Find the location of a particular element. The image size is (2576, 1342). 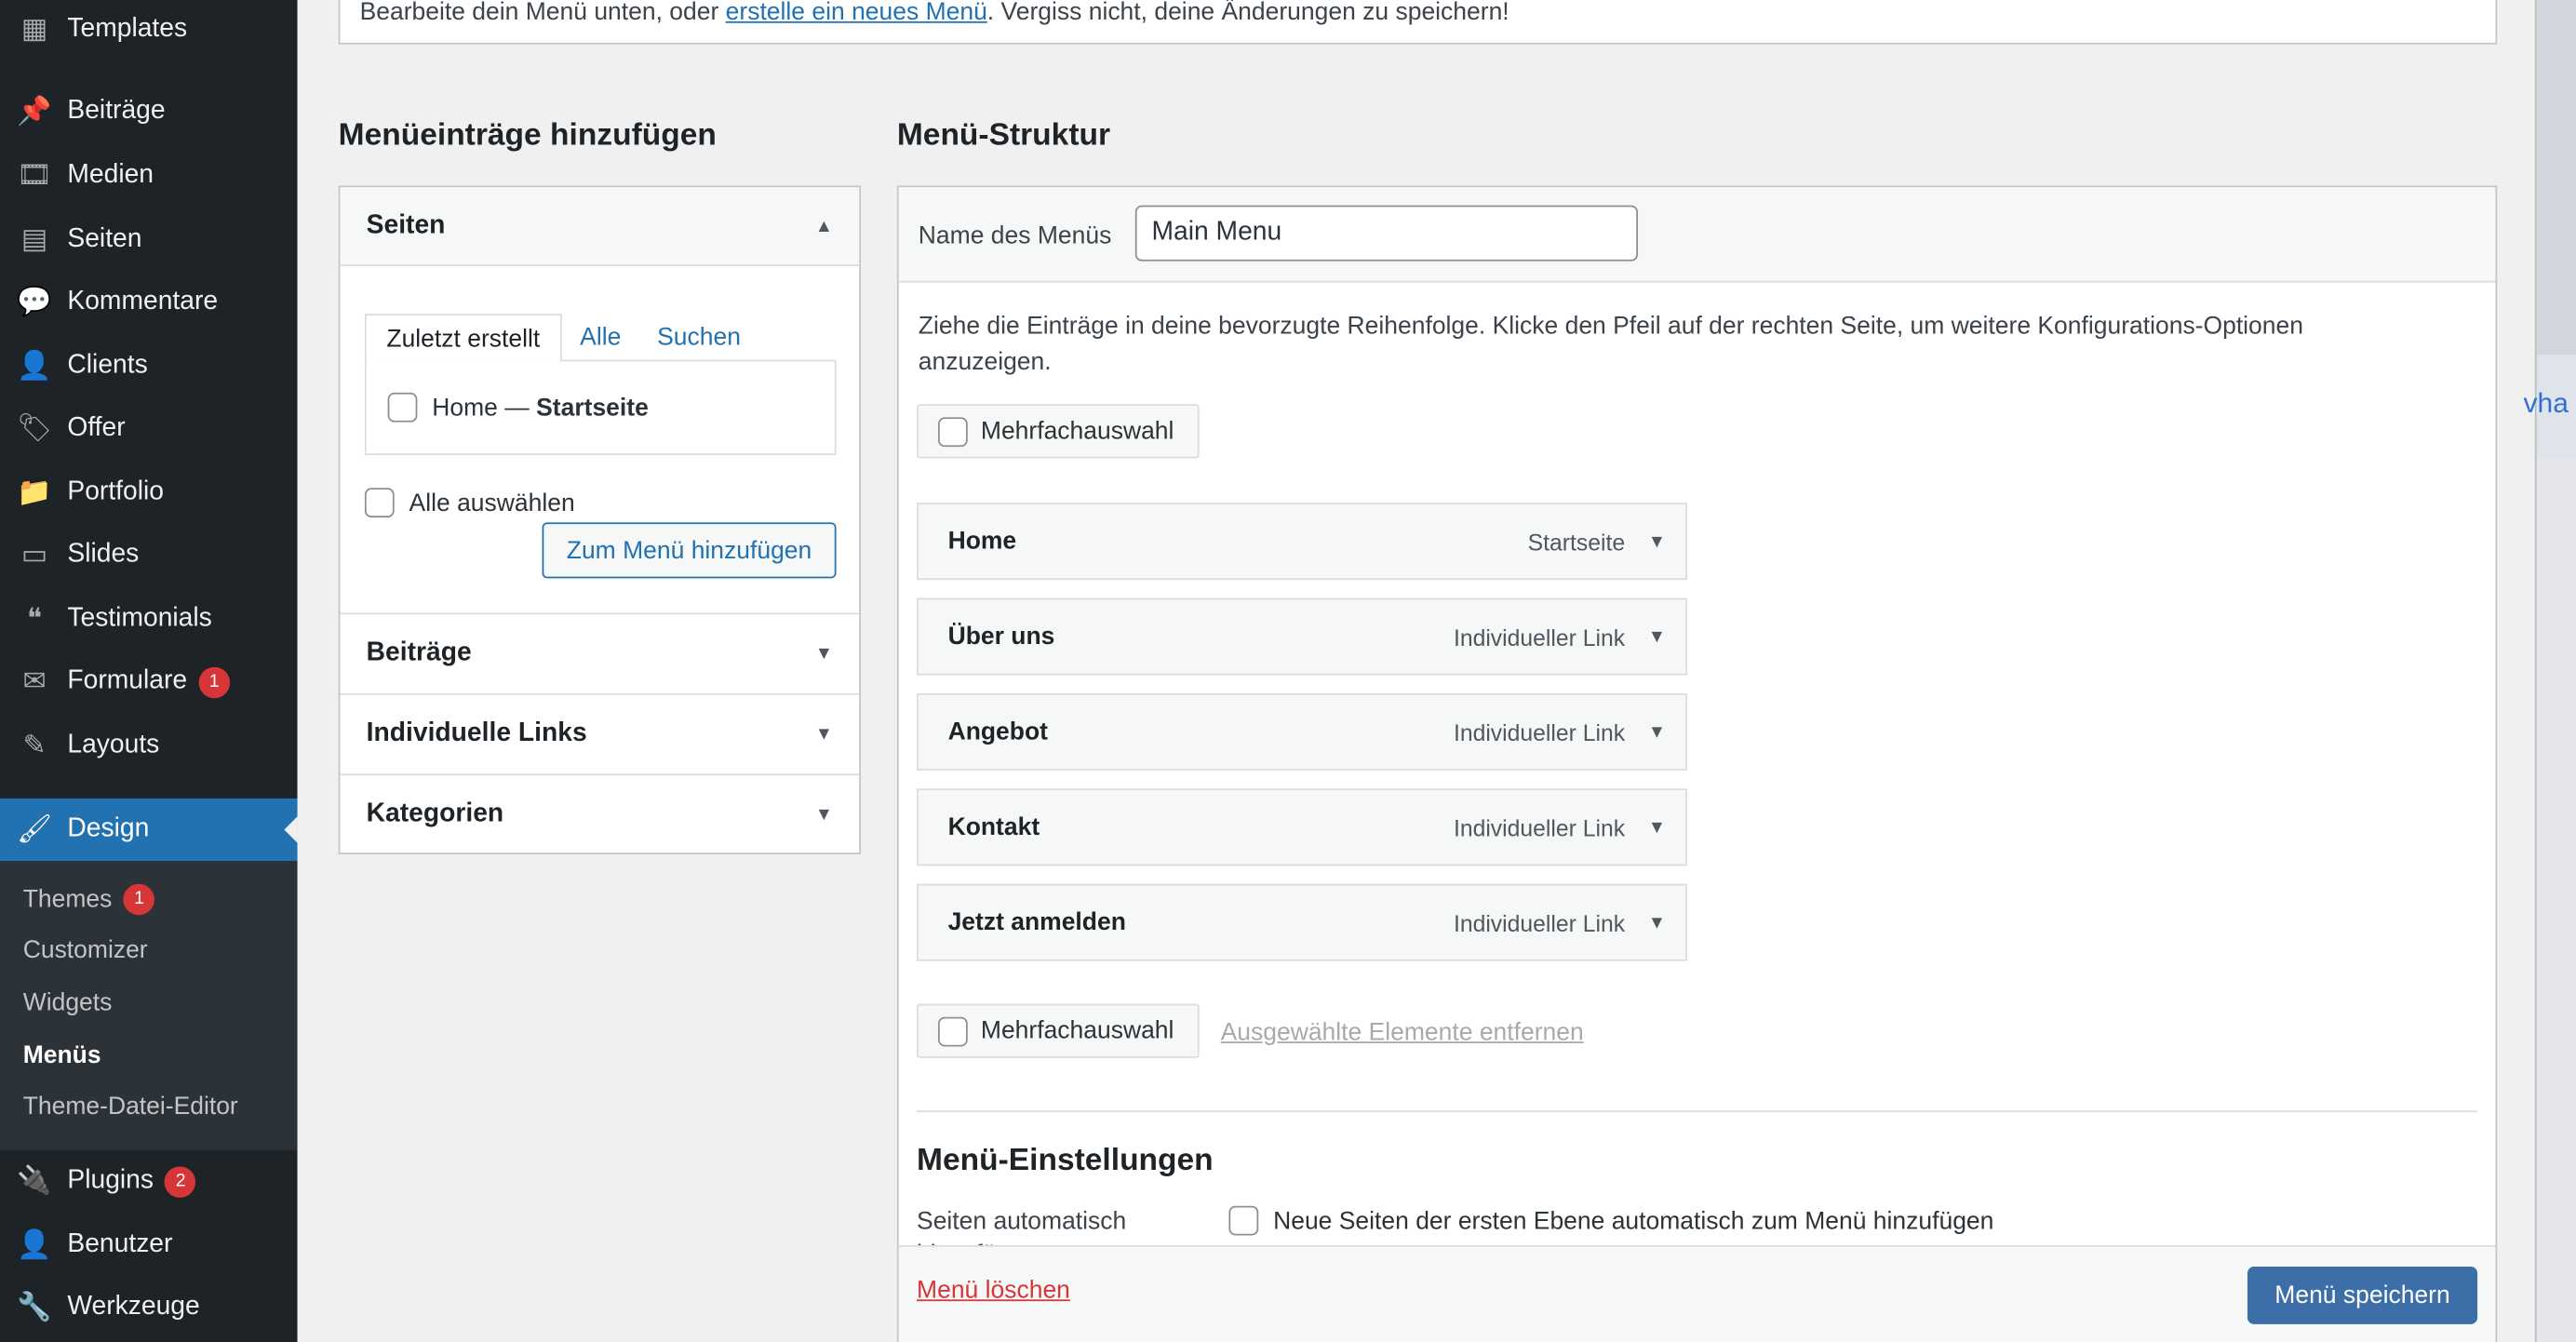

comment-icon: 💬 is located at coordinates (34, 301).